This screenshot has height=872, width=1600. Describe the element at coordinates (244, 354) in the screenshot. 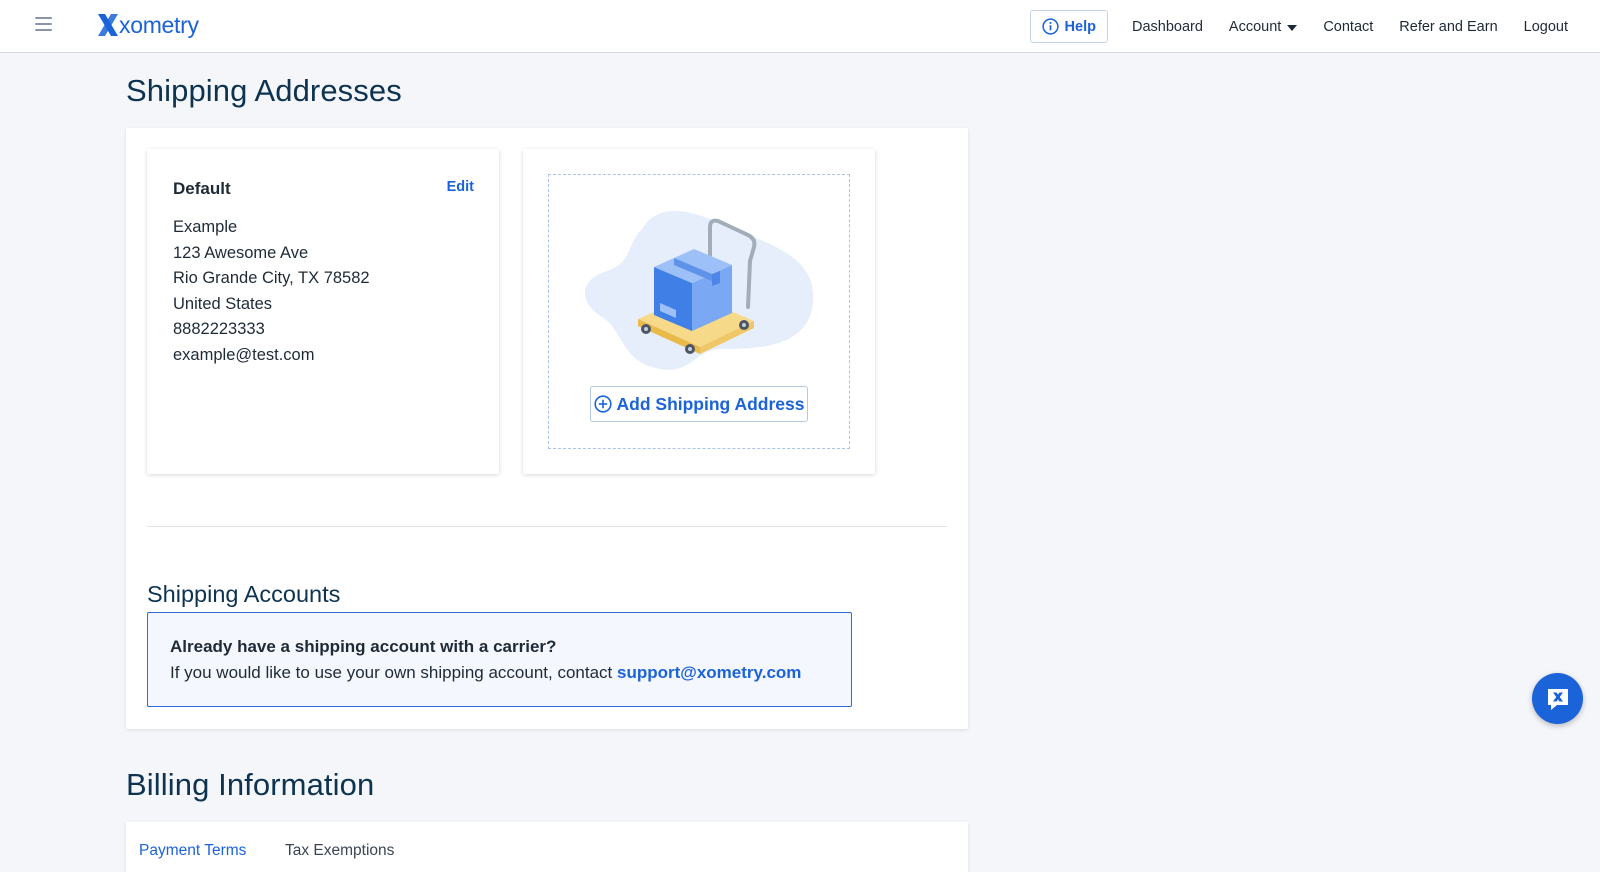

I see `address-email: example@test.com` at that location.